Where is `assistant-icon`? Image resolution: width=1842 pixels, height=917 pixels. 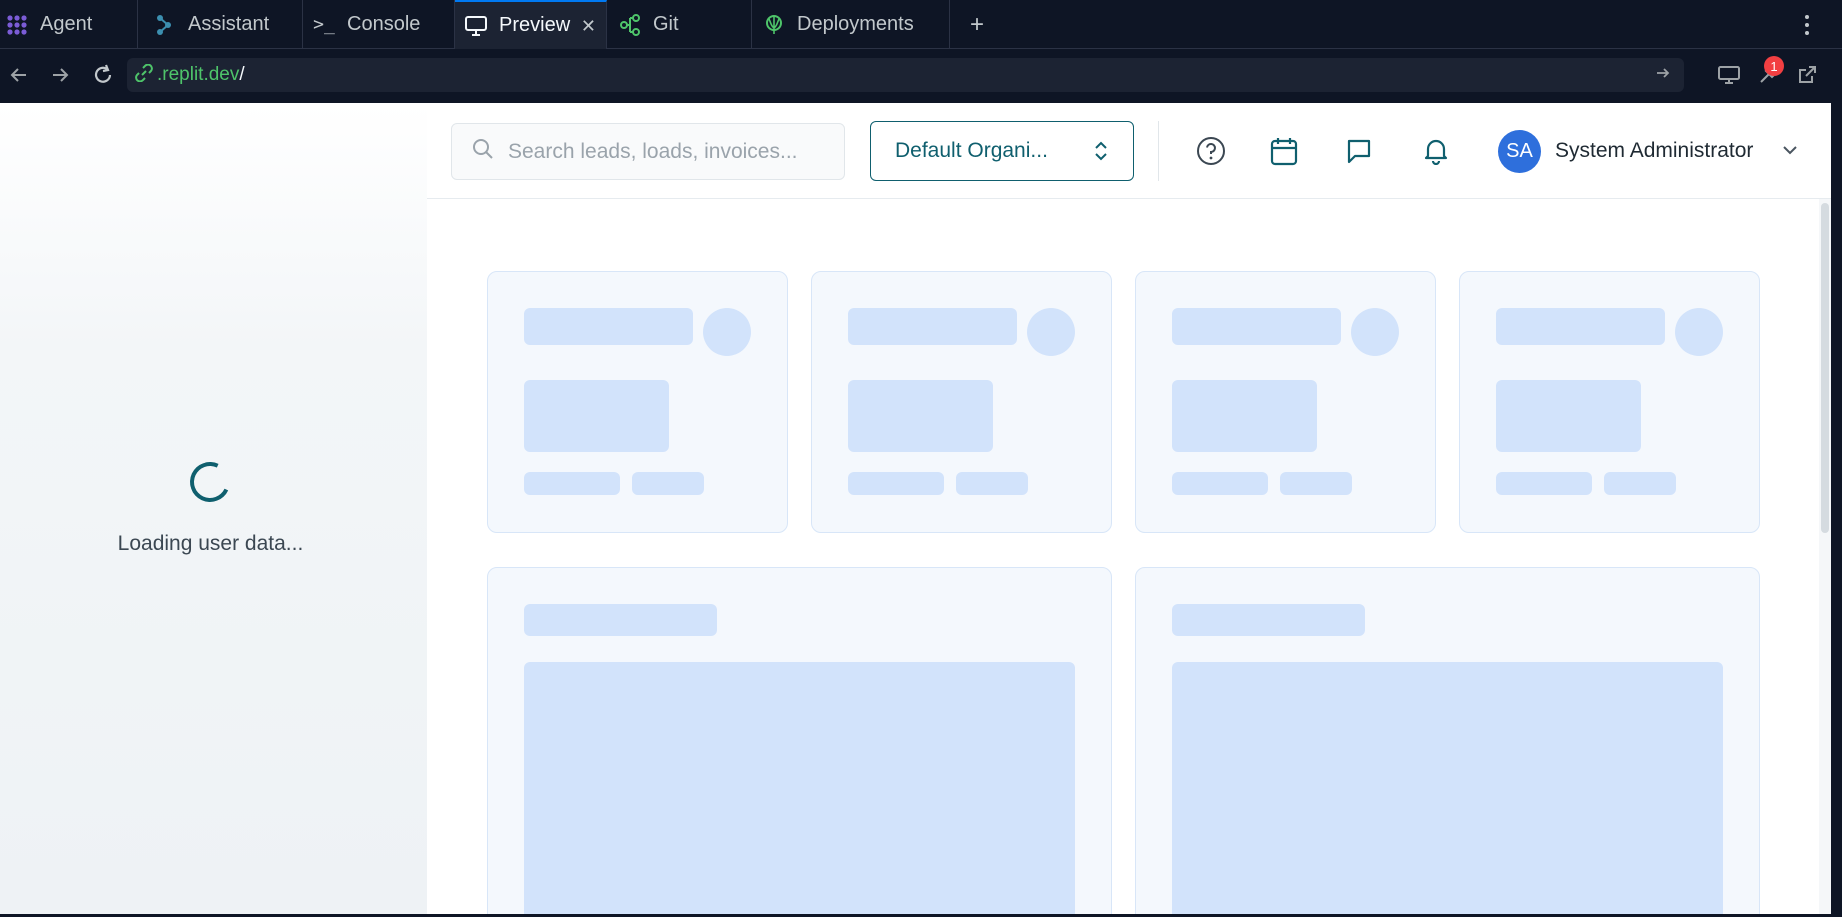 assistant-icon is located at coordinates (165, 25).